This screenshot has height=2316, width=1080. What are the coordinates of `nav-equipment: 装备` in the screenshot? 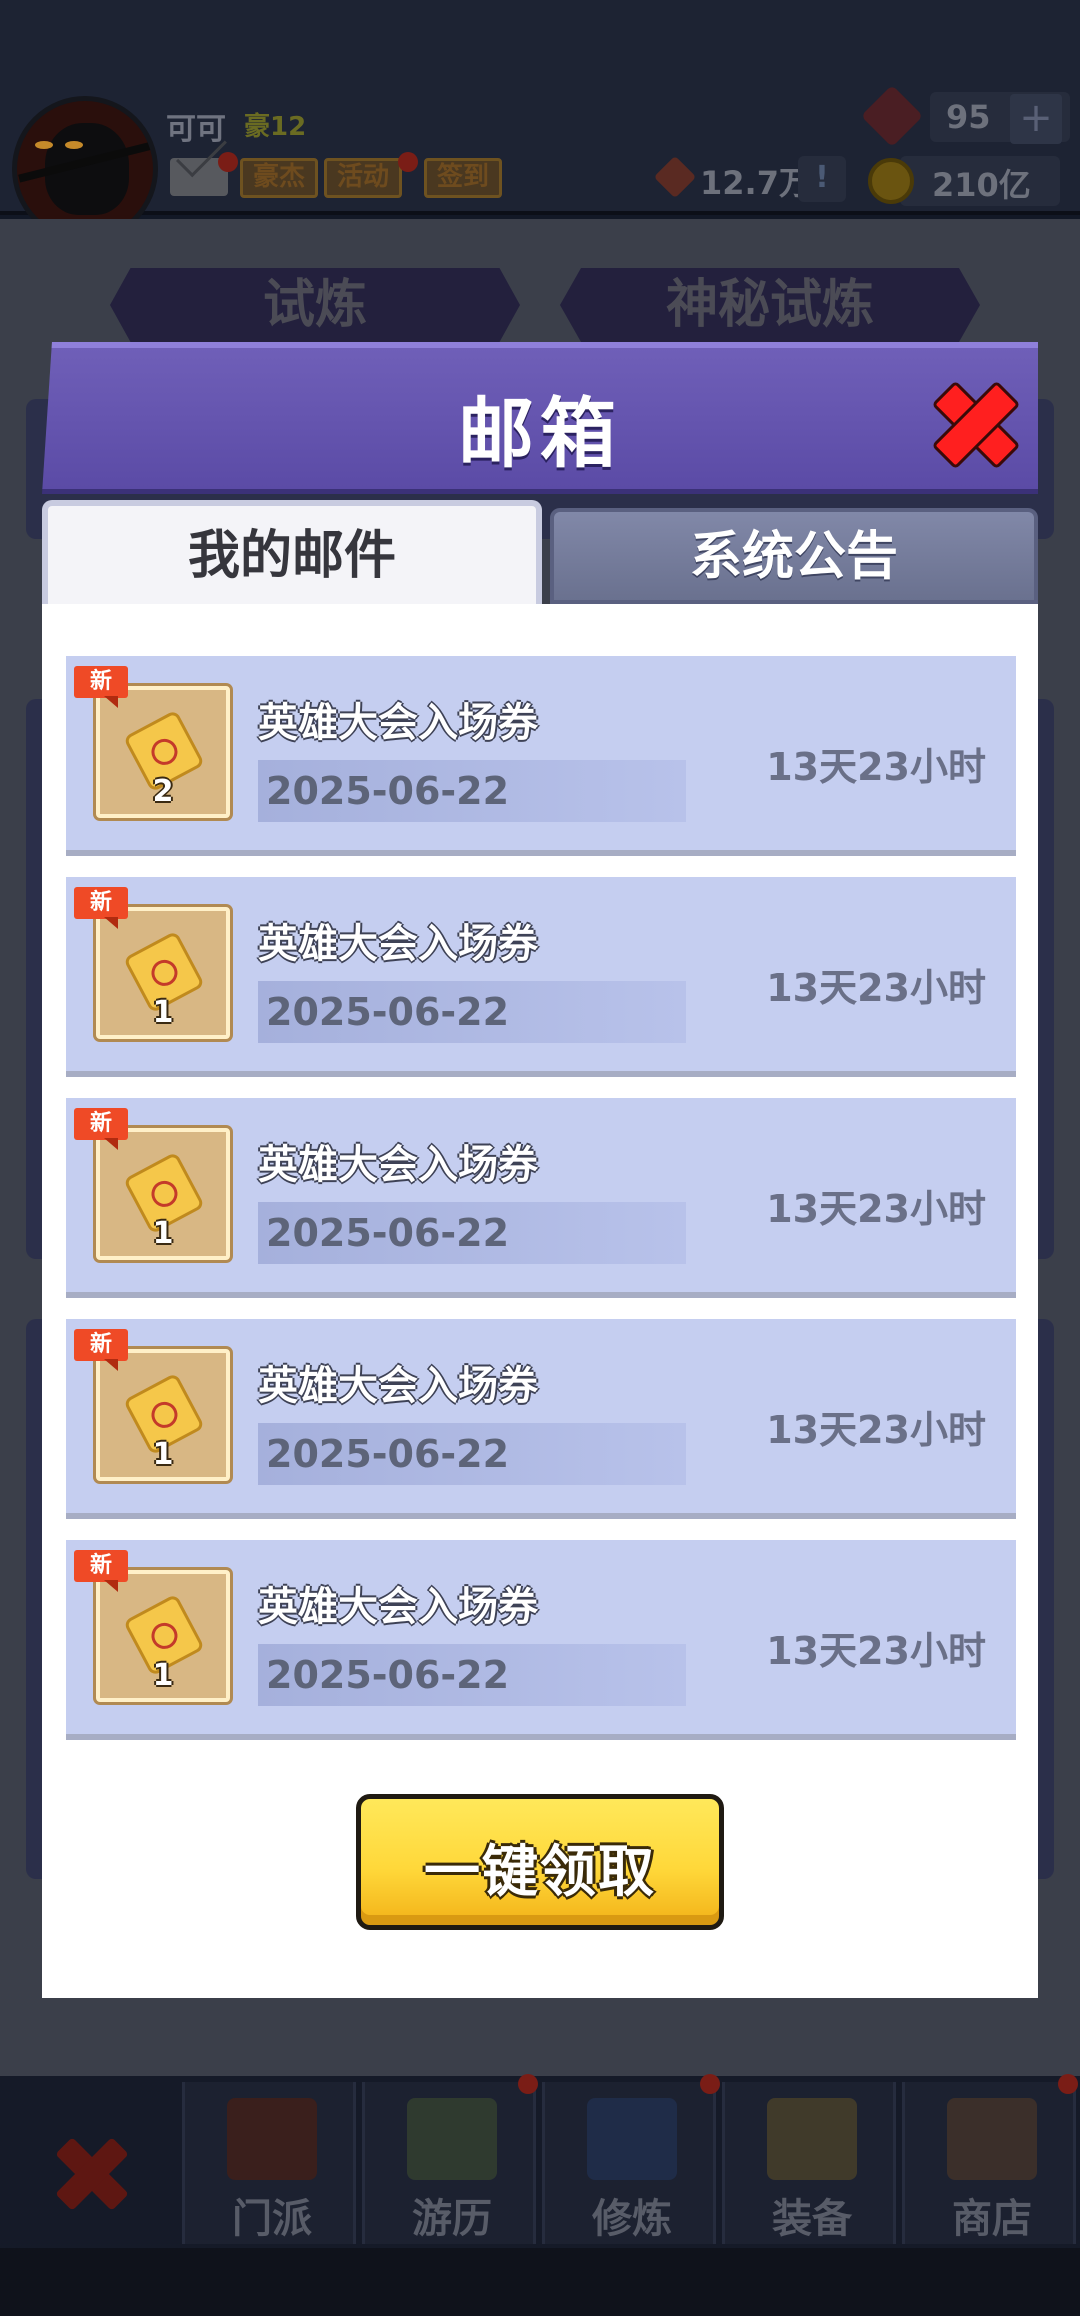 It's located at (809, 2163).